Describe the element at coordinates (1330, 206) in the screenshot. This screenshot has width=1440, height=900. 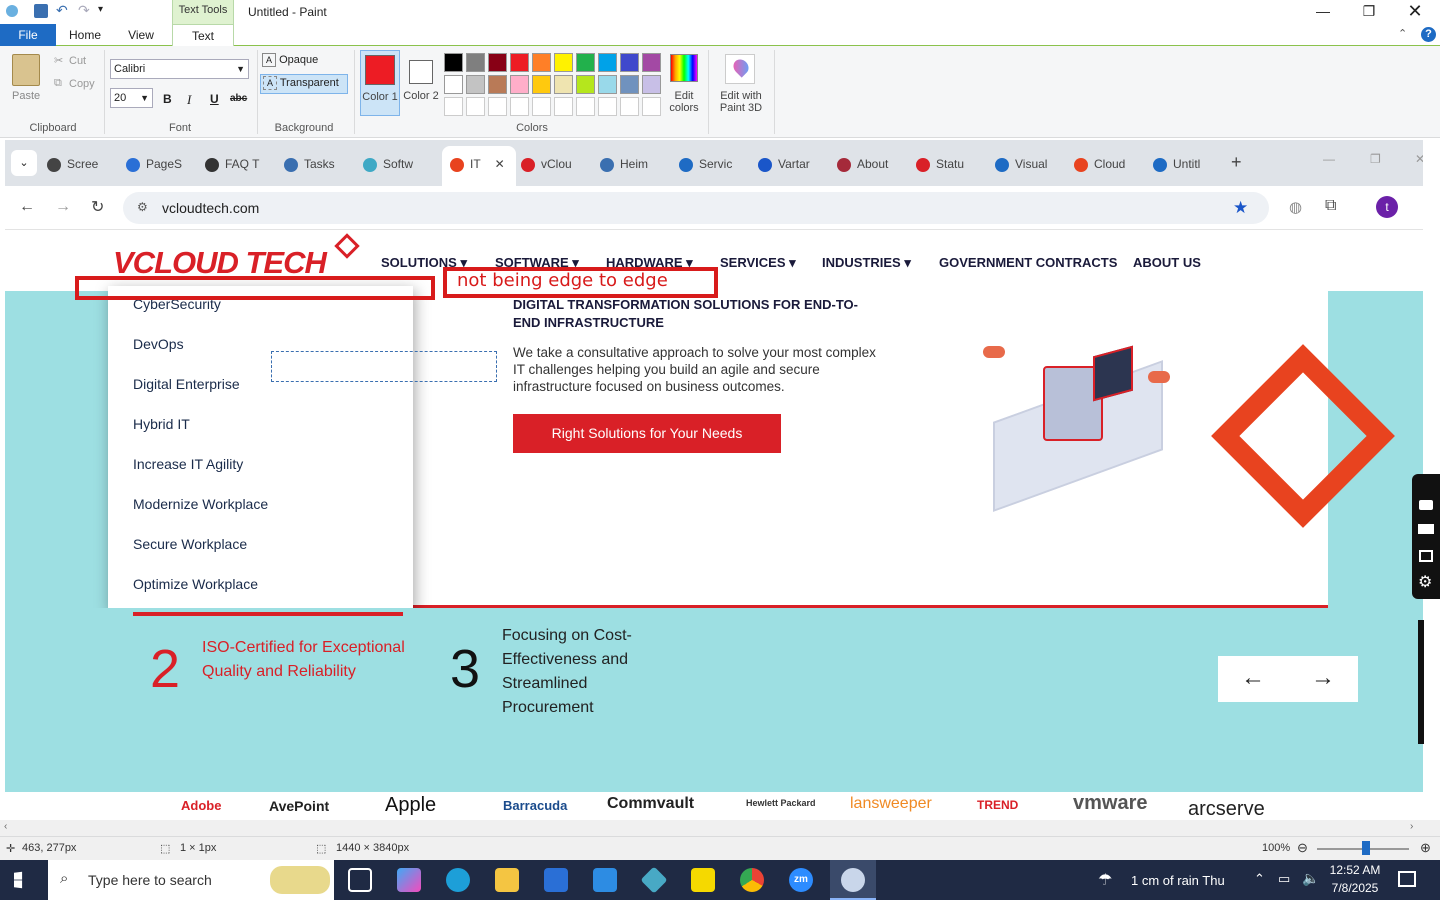
I see `extensions-icon: ⧉` at that location.